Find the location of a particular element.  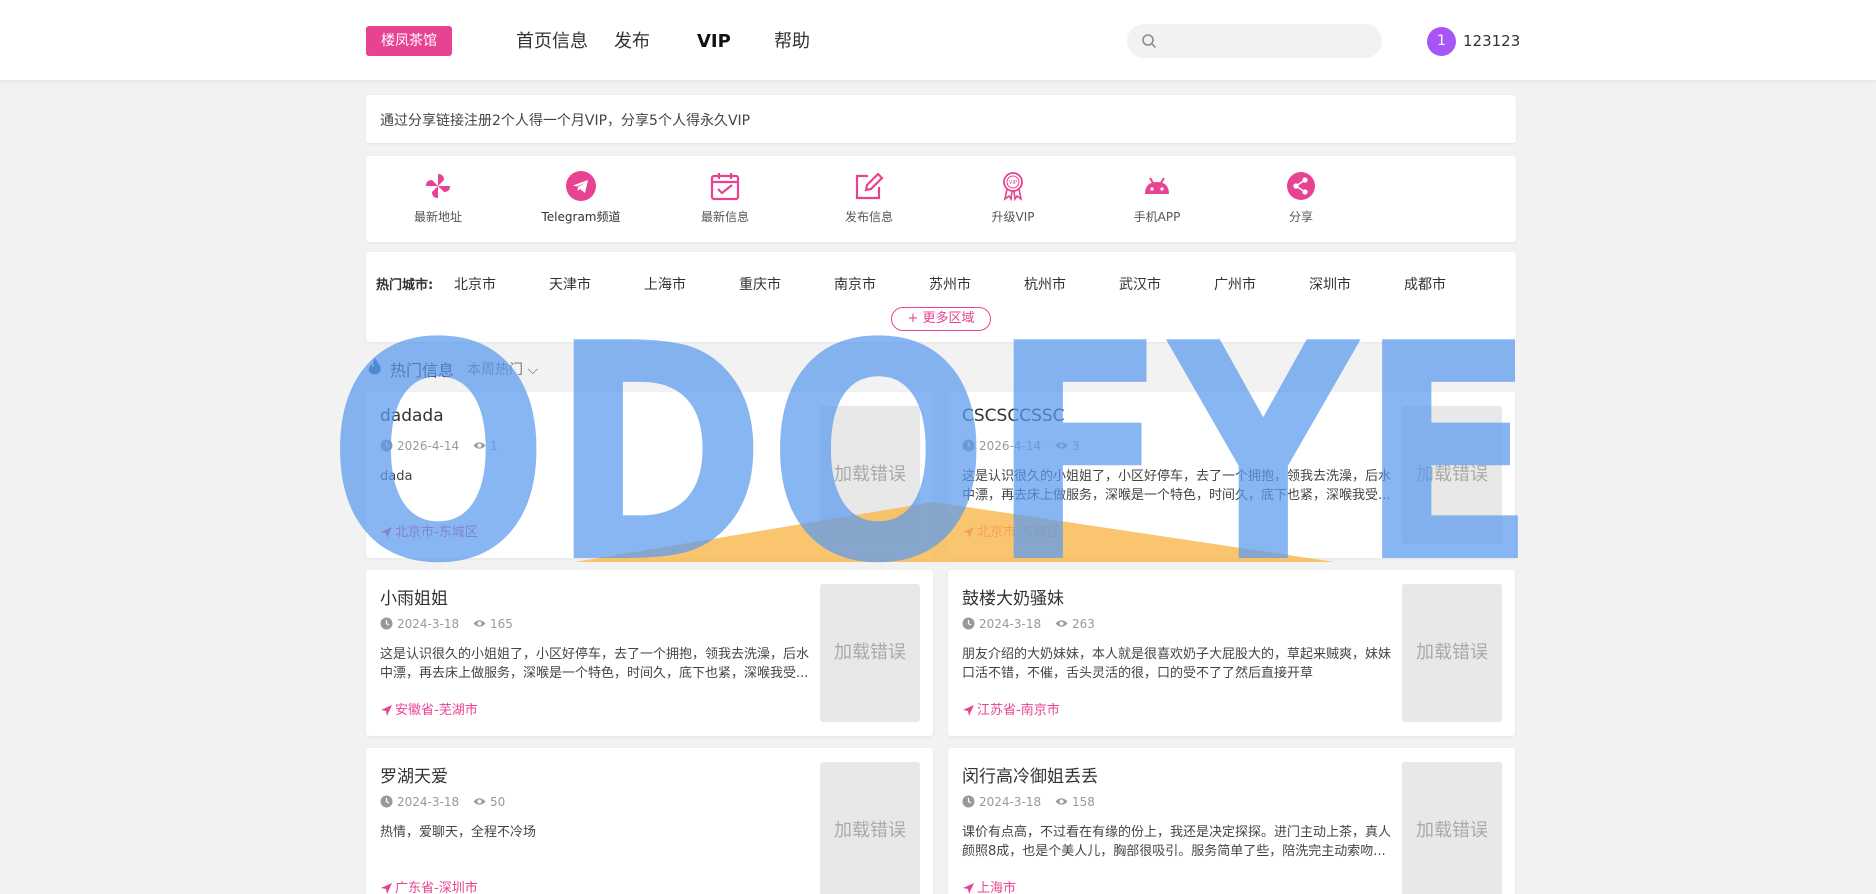

avatar: 1 is located at coordinates (1441, 41).